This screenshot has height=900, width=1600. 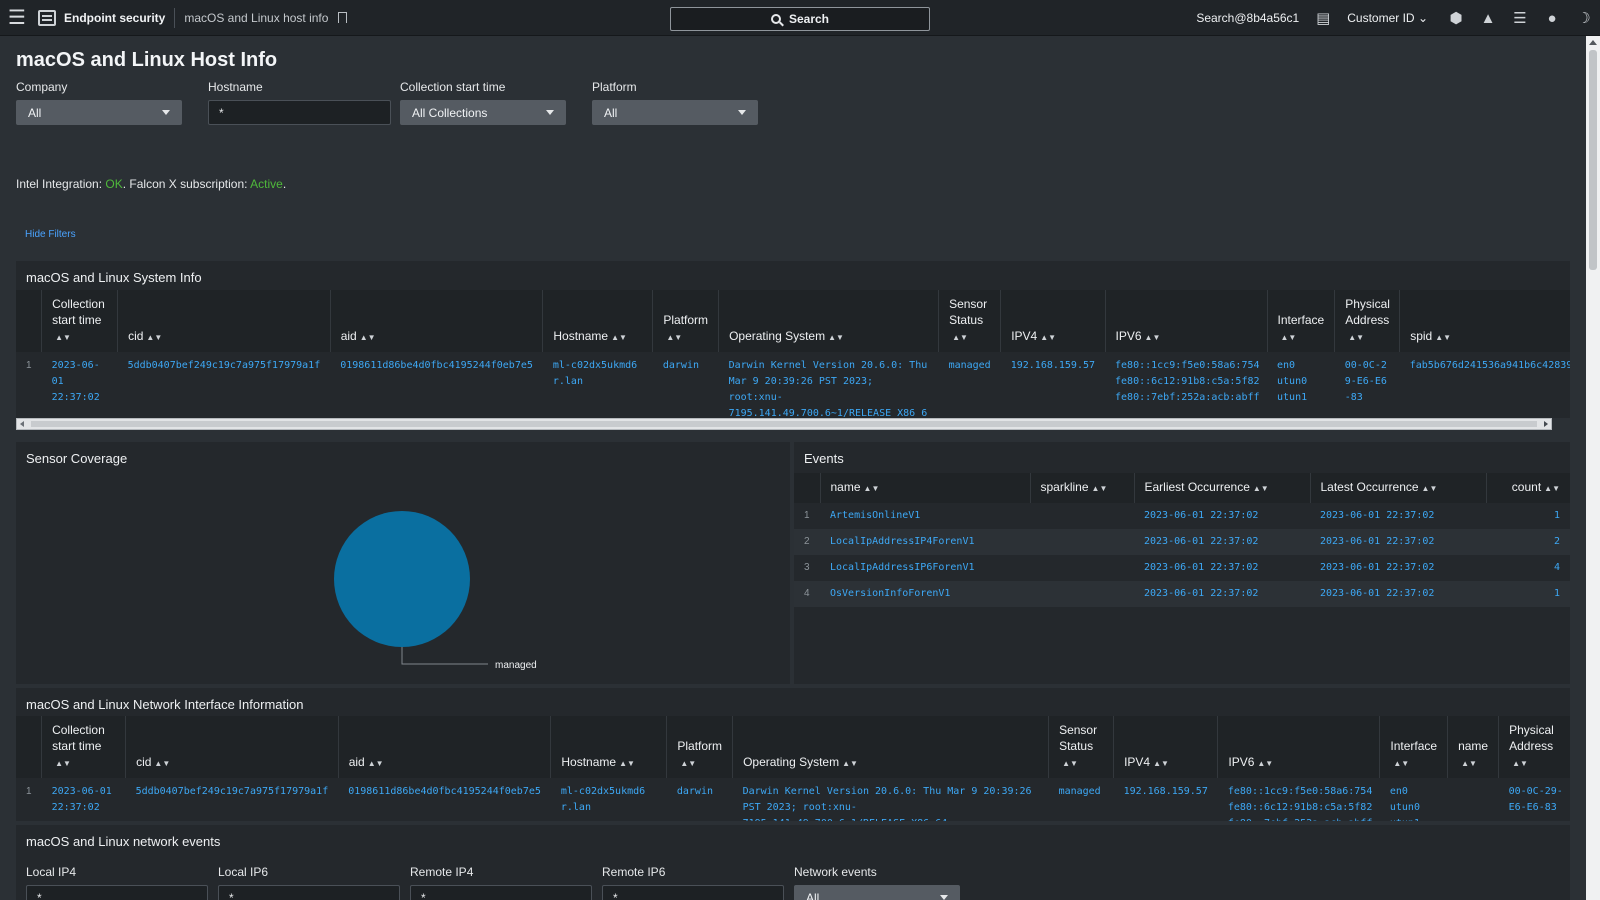 What do you see at coordinates (925, 516) in the screenshot?
I see `event-name: ArtemisOnlineV1` at bounding box center [925, 516].